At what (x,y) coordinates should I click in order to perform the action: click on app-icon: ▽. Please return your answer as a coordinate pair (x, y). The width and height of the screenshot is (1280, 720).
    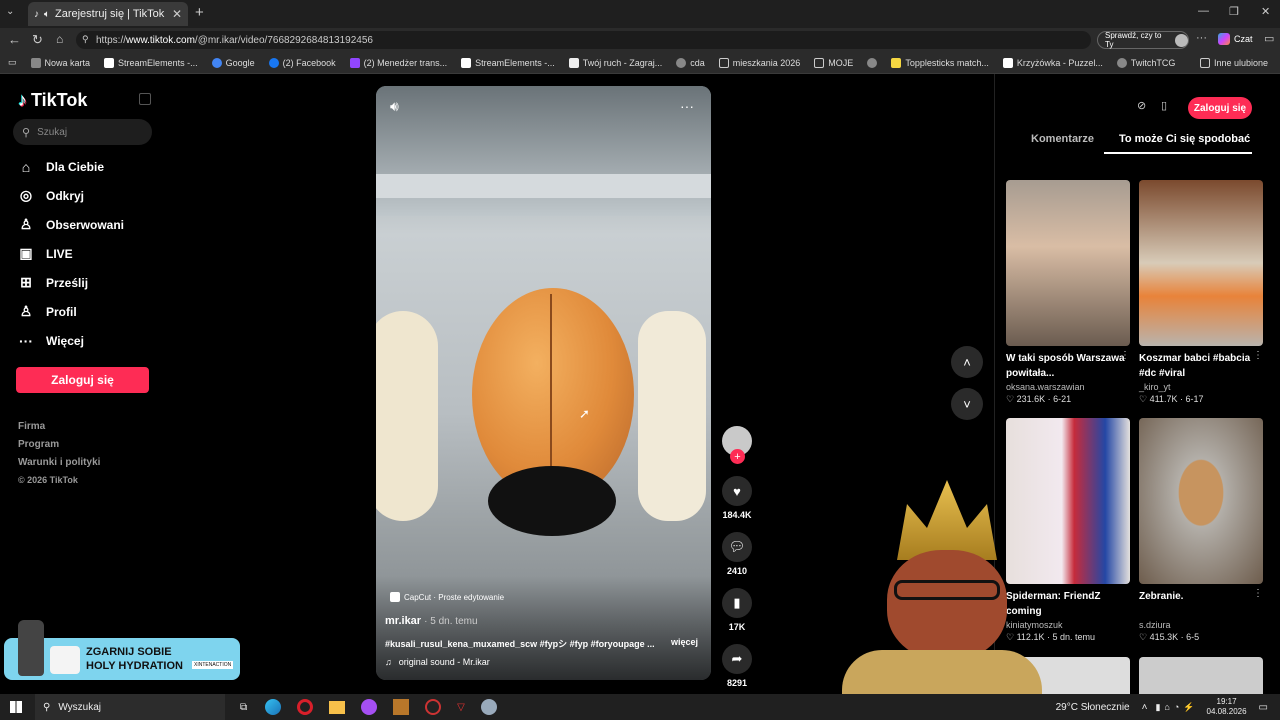
    Looking at the image, I should click on (461, 707).